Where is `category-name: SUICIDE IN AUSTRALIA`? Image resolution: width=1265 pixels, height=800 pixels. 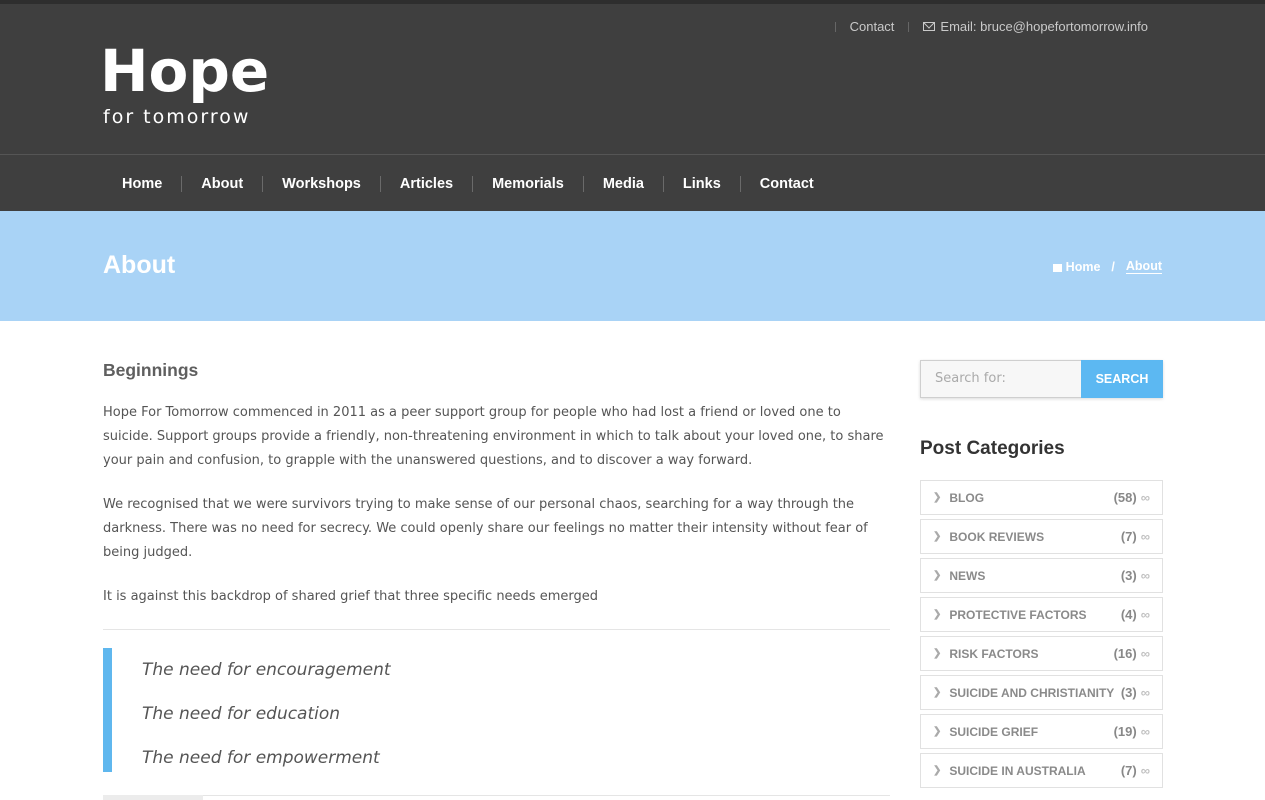 category-name: SUICIDE IN AUSTRALIA is located at coordinates (1017, 770).